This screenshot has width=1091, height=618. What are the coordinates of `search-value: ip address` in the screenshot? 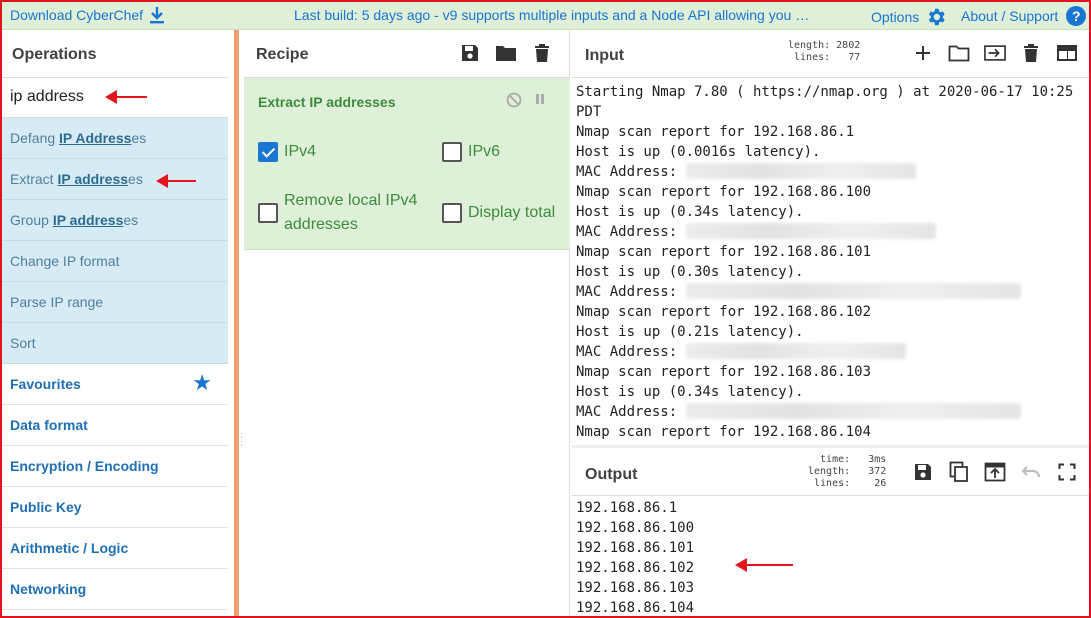 It's located at (47, 96).